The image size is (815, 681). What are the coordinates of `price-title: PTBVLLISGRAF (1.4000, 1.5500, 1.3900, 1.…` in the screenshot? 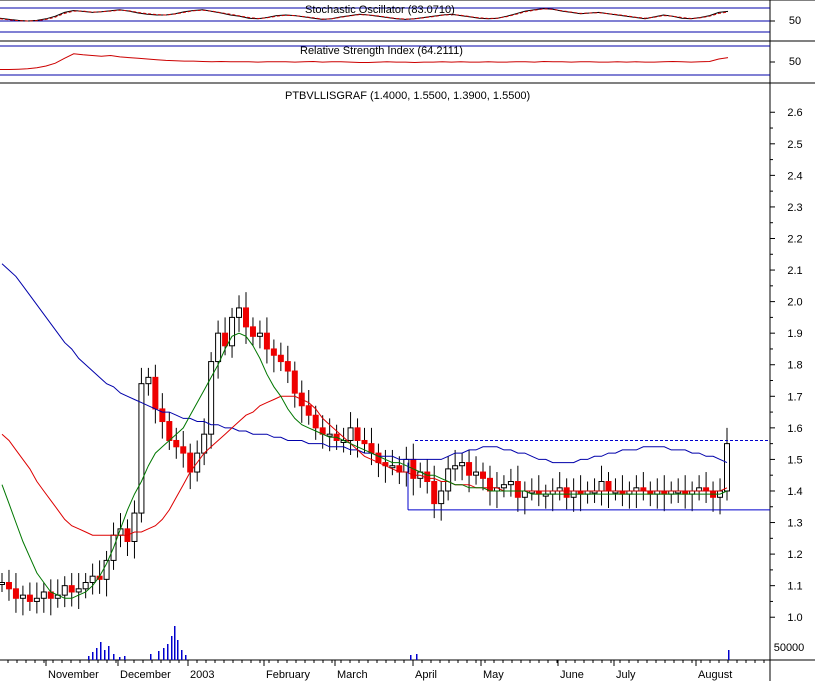 It's located at (407, 96).